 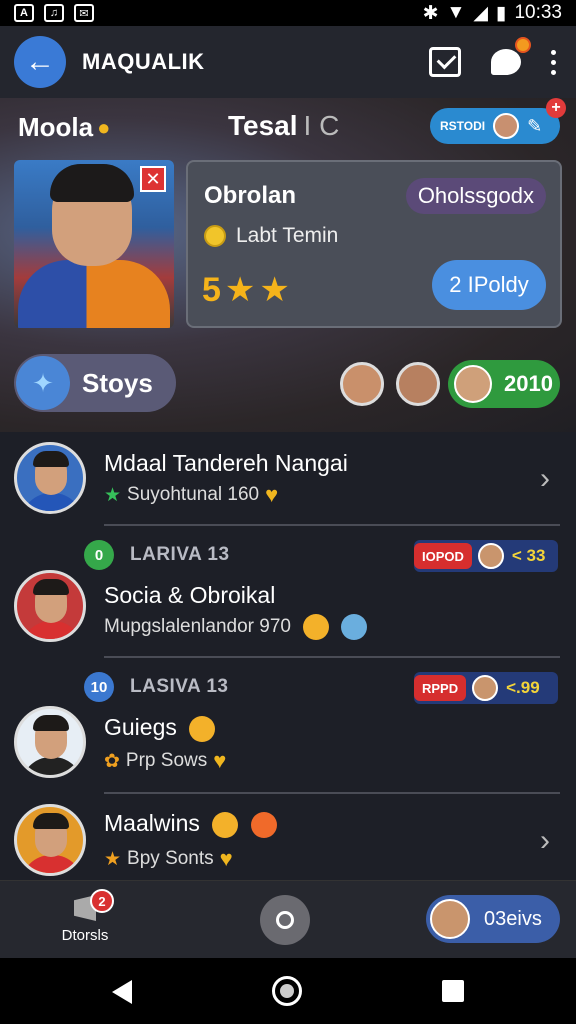 What do you see at coordinates (486, 688) in the screenshot?
I see `score-pill: RPPD <.99` at bounding box center [486, 688].